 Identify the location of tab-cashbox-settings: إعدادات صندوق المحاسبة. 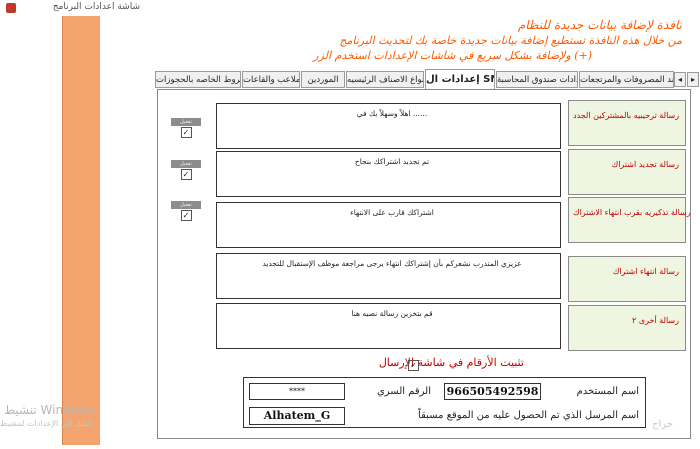
(537, 79).